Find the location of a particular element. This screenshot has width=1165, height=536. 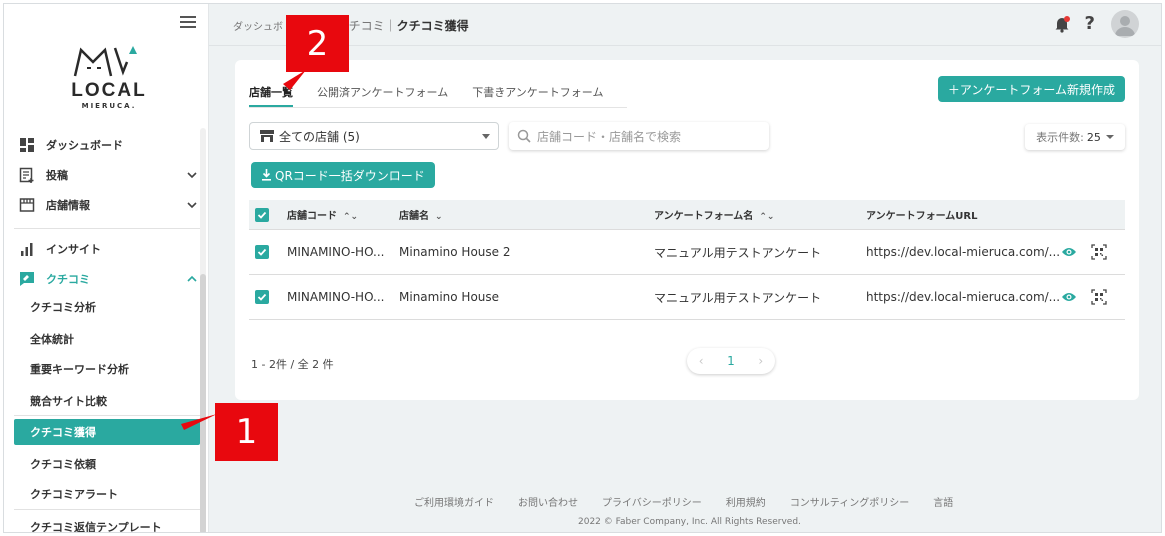

sidebar-subitem-competitor-compare: 競合サイト比較 is located at coordinates (107, 401).